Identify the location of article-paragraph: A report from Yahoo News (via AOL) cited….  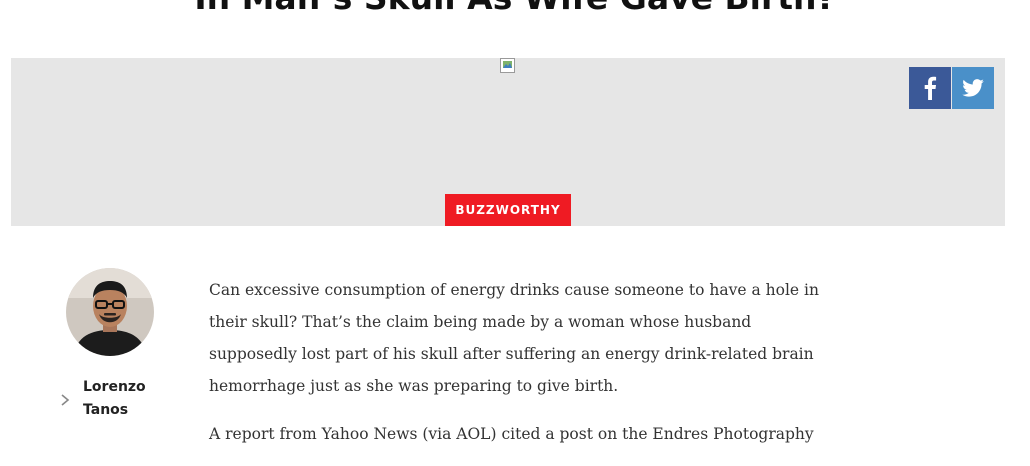
(511, 434).